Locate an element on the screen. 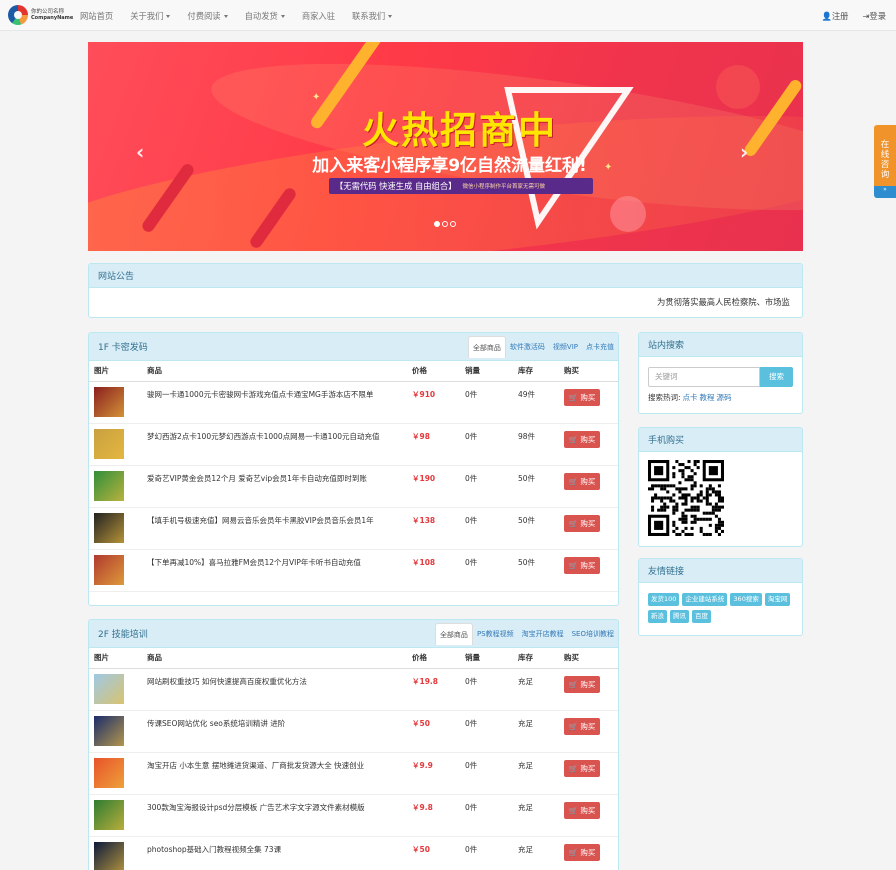 Image resolution: width=896 pixels, height=870 pixels. carousel-prev-icon: ‹ is located at coordinates (140, 152).